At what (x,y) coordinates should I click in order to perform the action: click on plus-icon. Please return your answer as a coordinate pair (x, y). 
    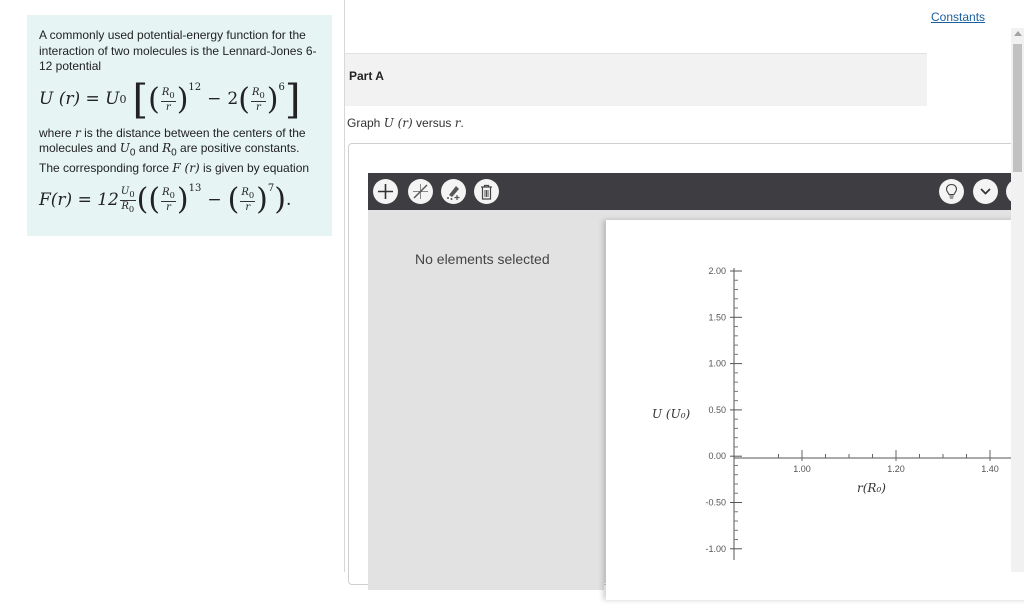
    Looking at the image, I should click on (385, 191).